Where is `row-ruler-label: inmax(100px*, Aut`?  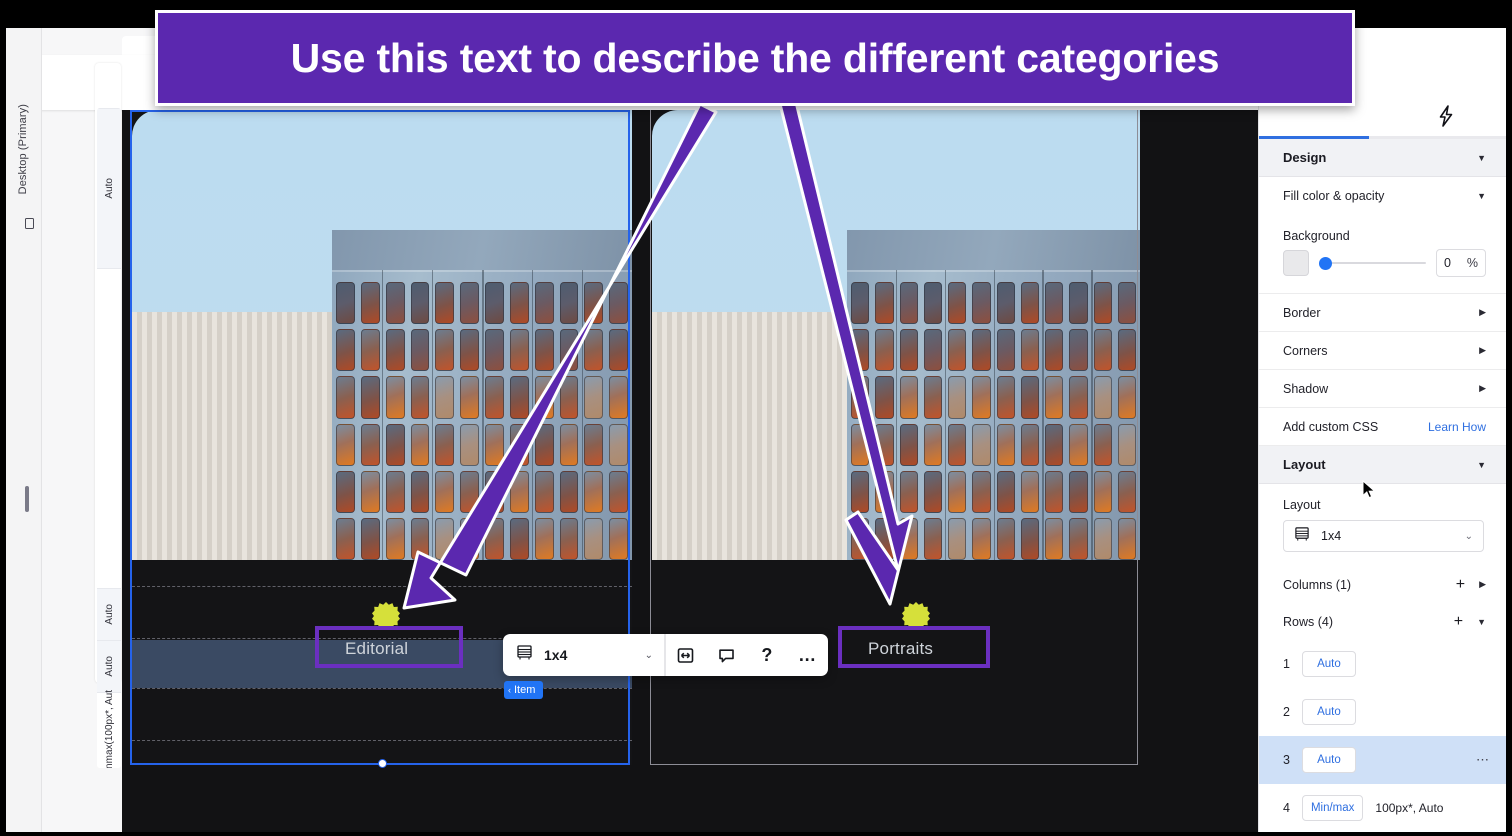
row-ruler-label: inmax(100px*, Aut is located at coordinates (109, 728).